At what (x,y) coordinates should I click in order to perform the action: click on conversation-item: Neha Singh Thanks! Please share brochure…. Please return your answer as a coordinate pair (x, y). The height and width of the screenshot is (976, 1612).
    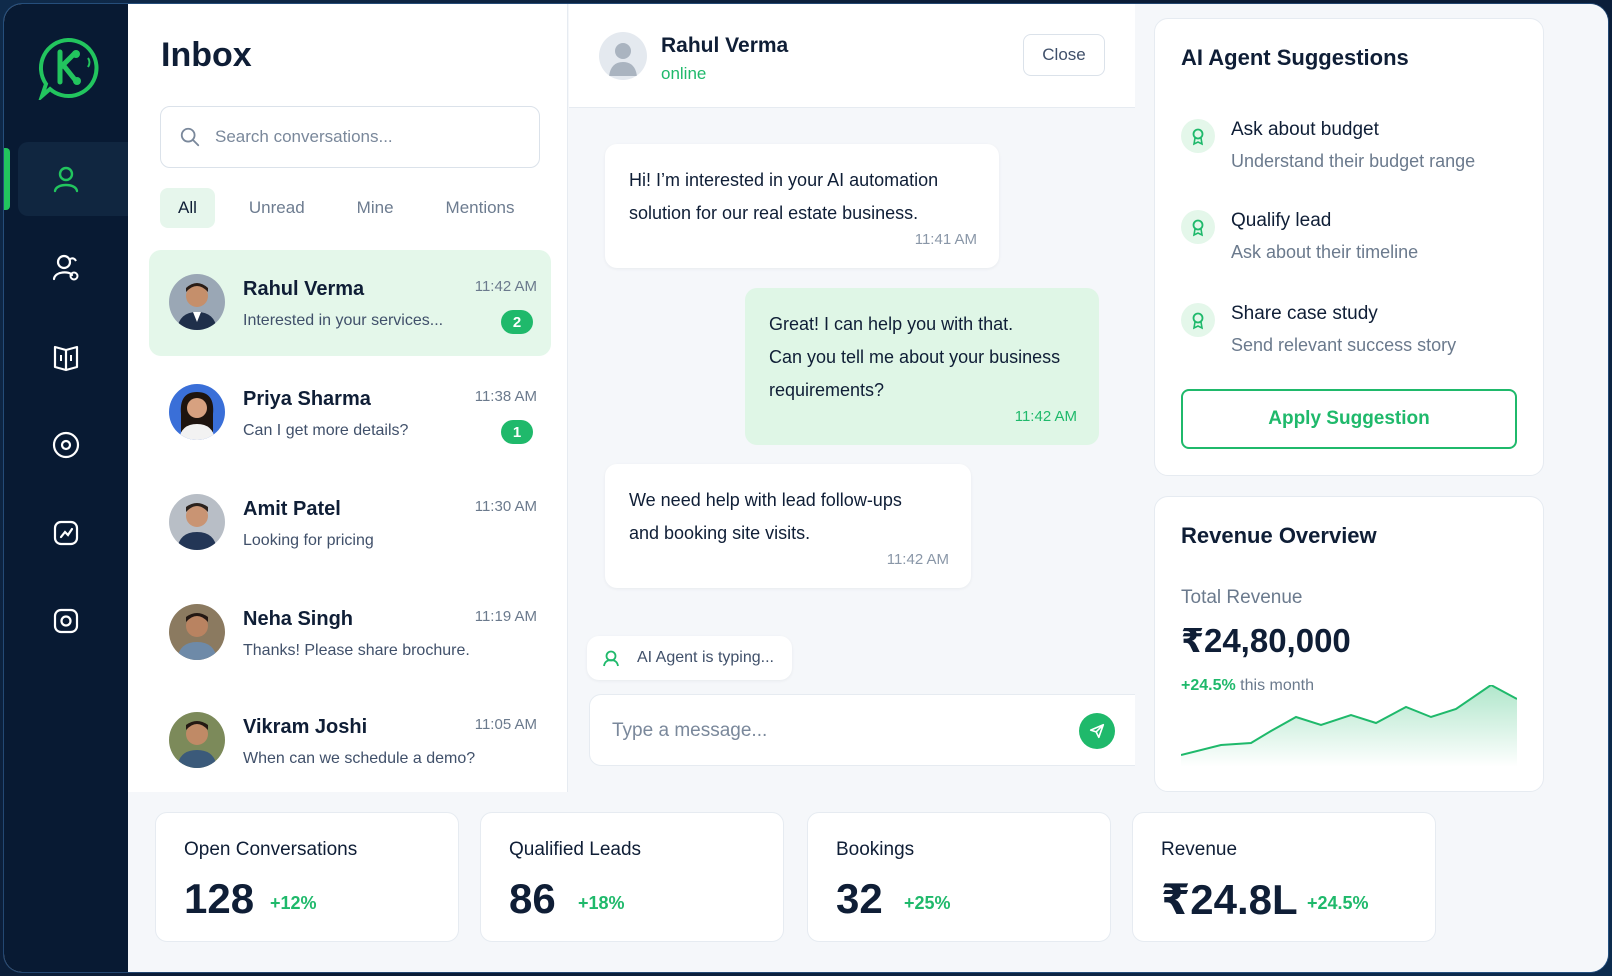
    Looking at the image, I should click on (350, 633).